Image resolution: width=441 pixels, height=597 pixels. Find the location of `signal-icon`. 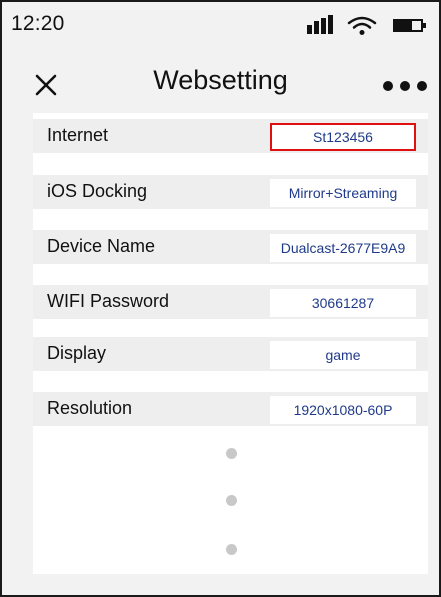

signal-icon is located at coordinates (320, 24).